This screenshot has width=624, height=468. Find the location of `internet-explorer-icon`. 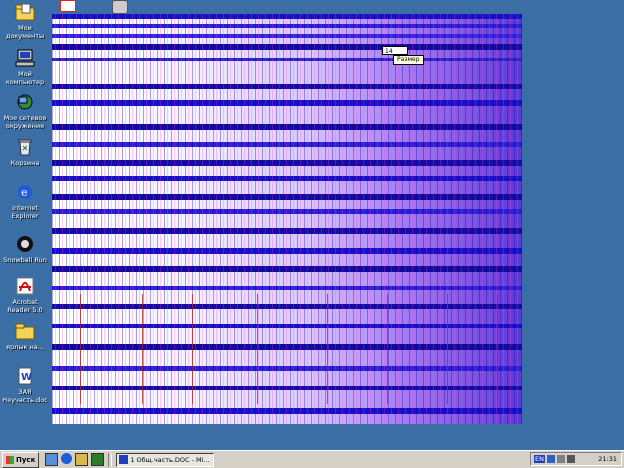

internet-explorer-icon is located at coordinates (67, 458).